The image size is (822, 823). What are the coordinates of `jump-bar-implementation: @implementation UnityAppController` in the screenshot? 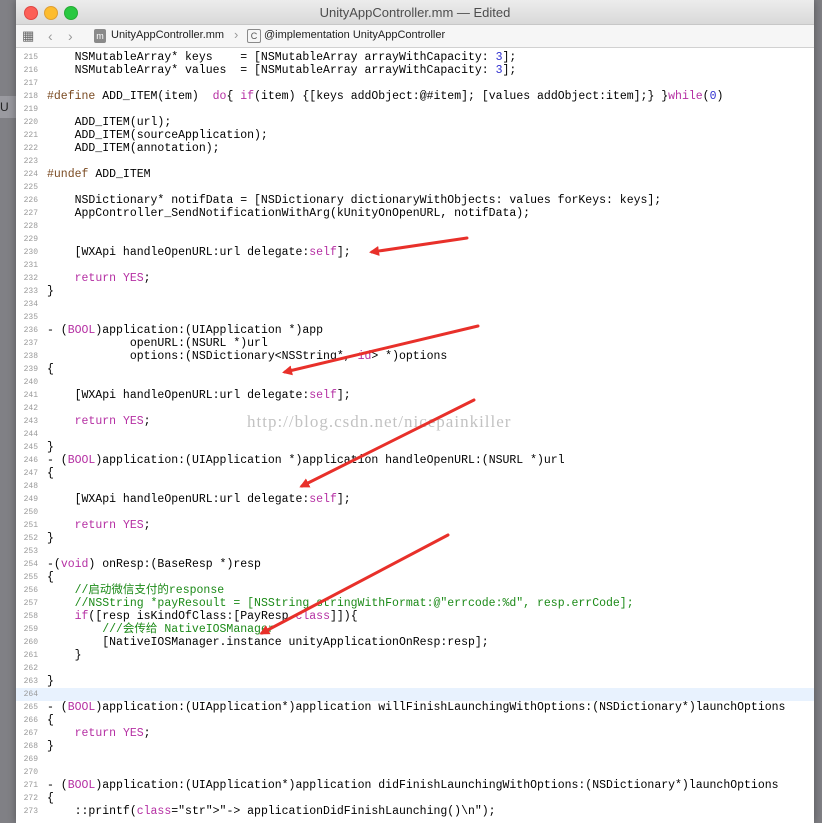 It's located at (354, 35).